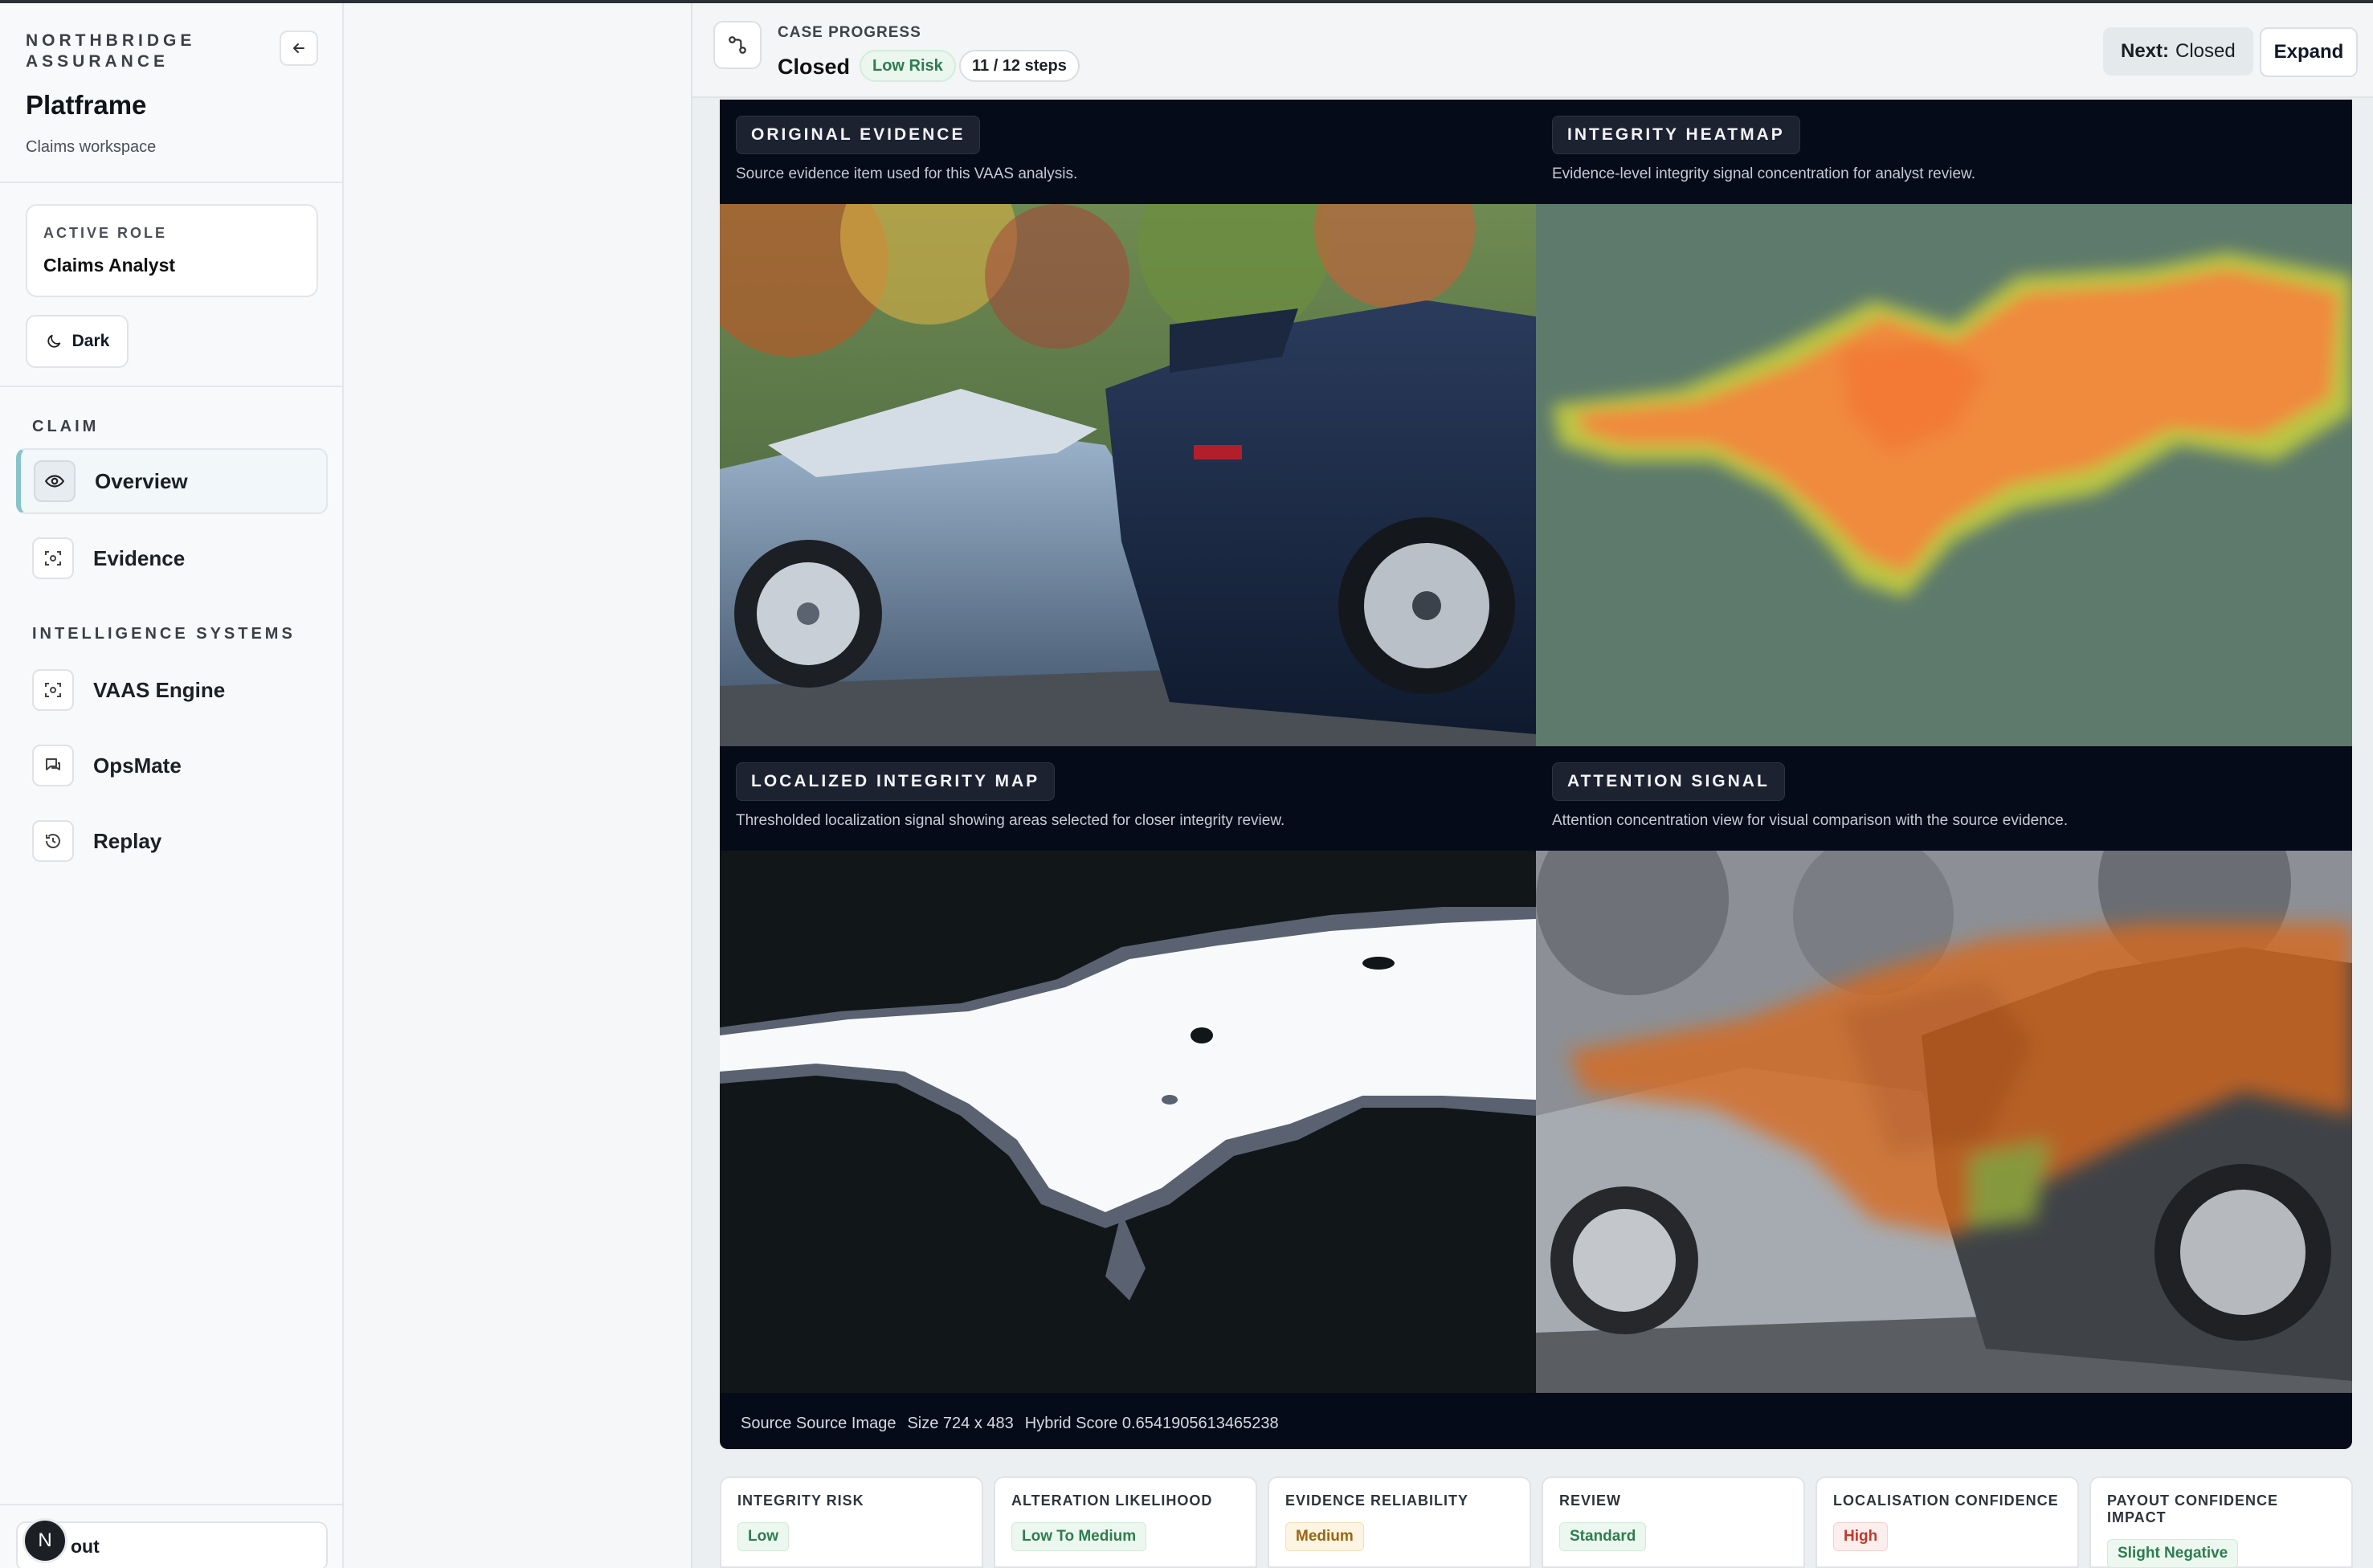  I want to click on sidebar-item-opsmate: OpsMate, so click(172, 765).